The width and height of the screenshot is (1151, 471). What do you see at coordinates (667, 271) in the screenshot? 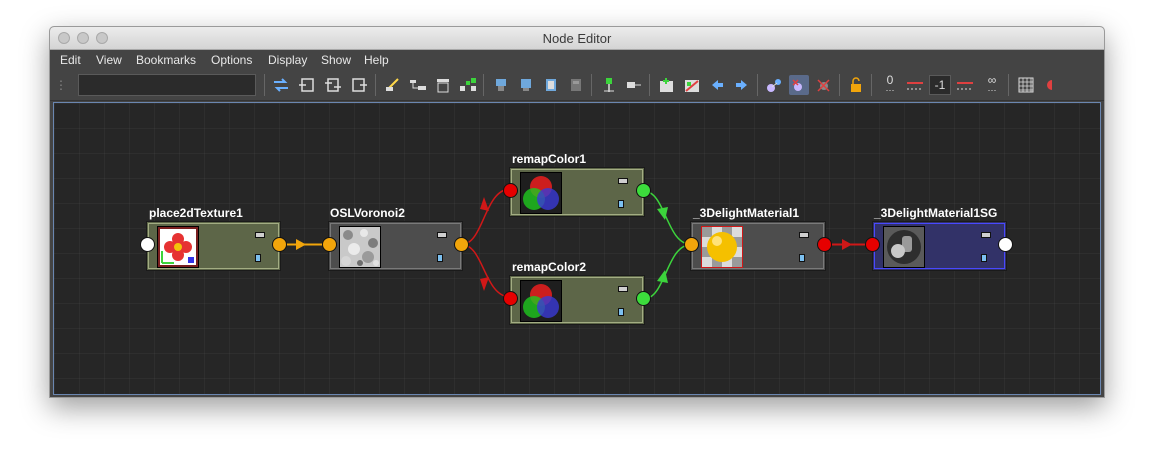
I see `wire-remap2-material` at bounding box center [667, 271].